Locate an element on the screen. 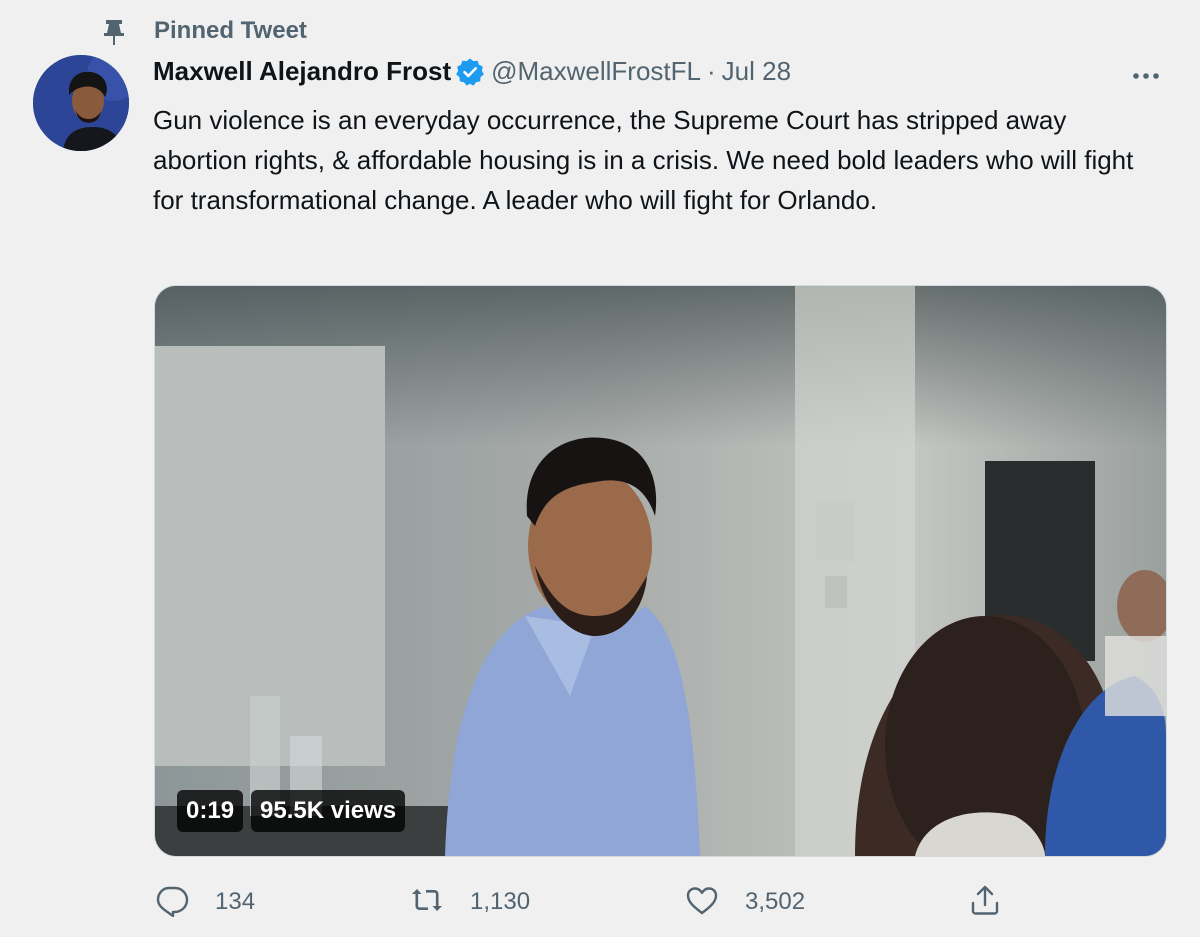 Image resolution: width=1200 pixels, height=937 pixels. retweet-count: 1,130 is located at coordinates (500, 901).